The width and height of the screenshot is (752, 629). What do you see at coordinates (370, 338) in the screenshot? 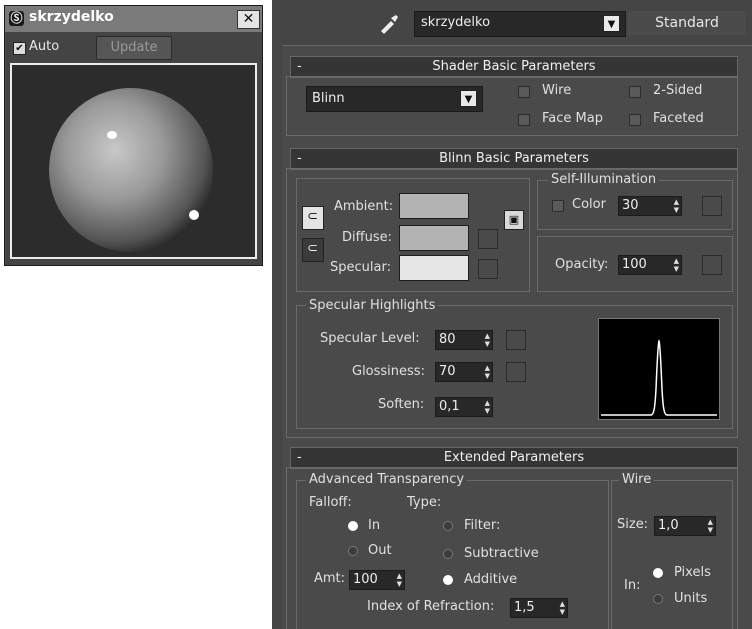
I see `specular-level-label: Specular Level:` at bounding box center [370, 338].